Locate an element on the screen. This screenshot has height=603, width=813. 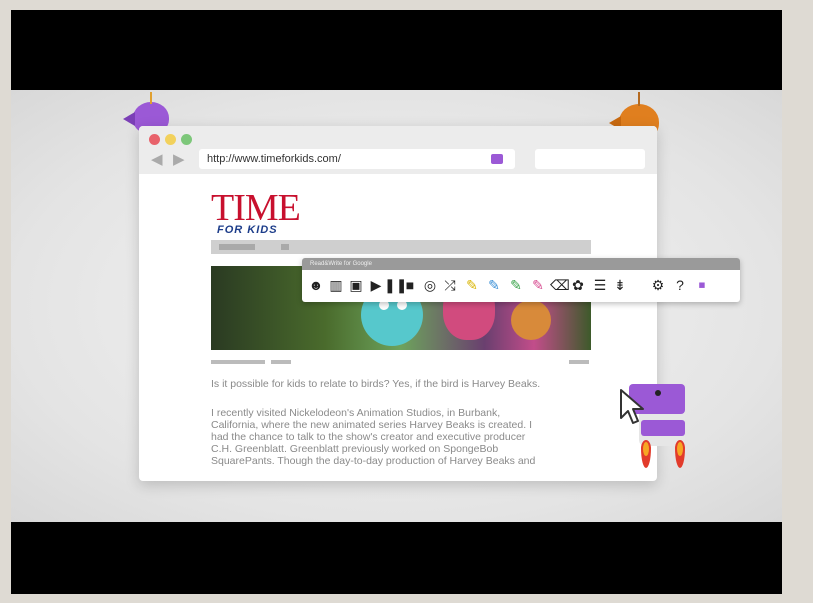
stop-icon: ■ is located at coordinates (410, 285).